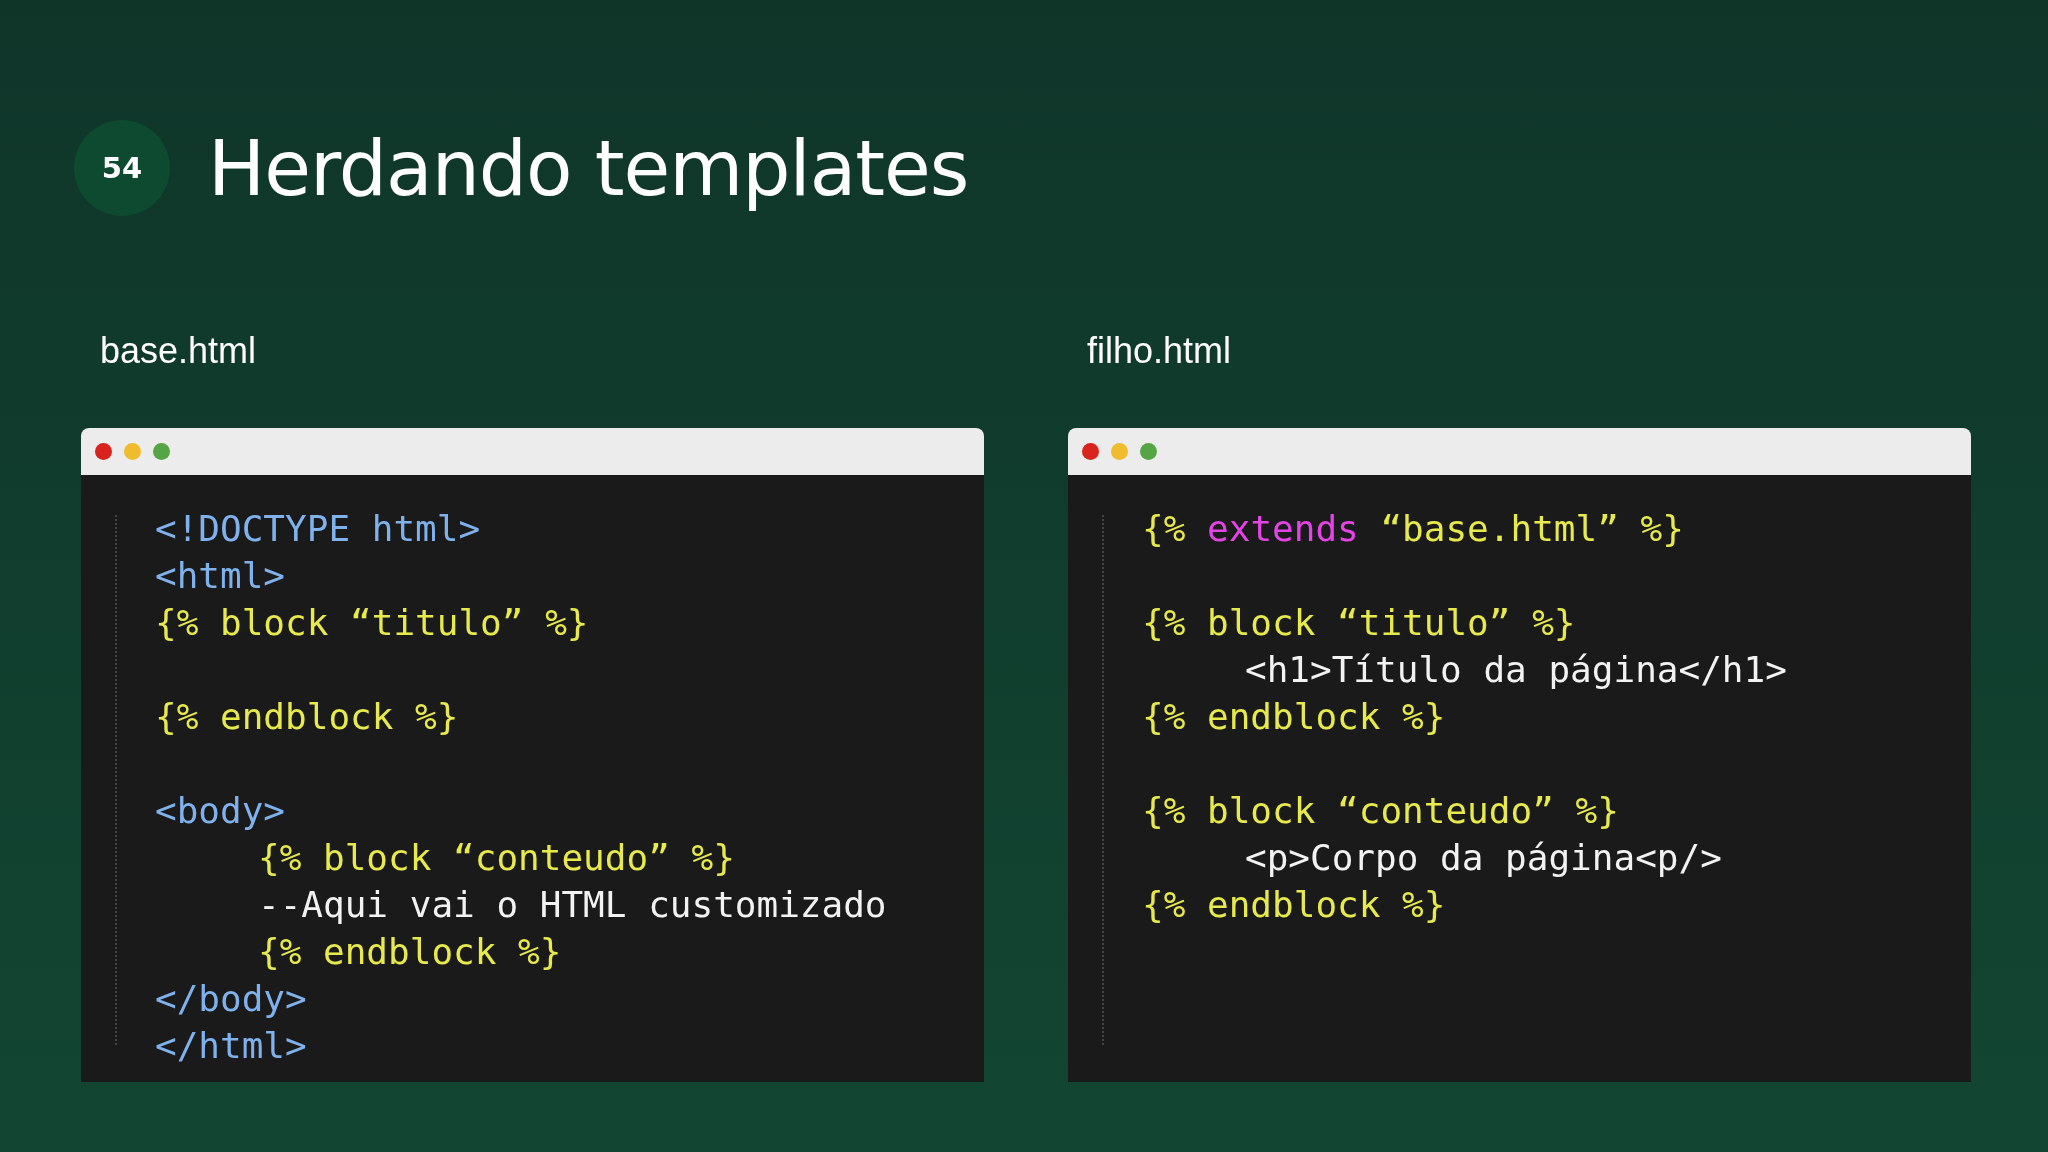 This screenshot has width=2048, height=1152. Describe the element at coordinates (1413, 529) in the screenshot. I see `code-line: {% extends “base.html” %}` at that location.